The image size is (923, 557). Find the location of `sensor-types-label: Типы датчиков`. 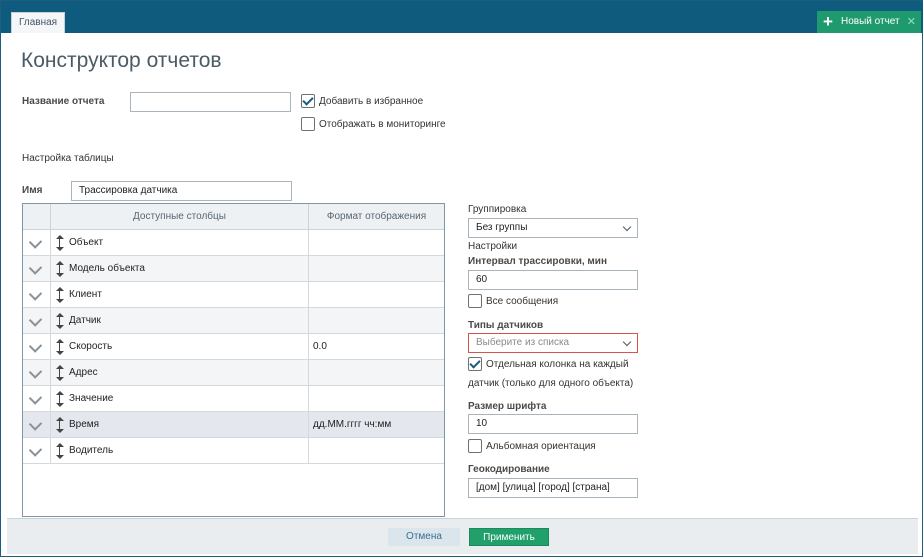

sensor-types-label: Типы датчиков is located at coordinates (506, 325).